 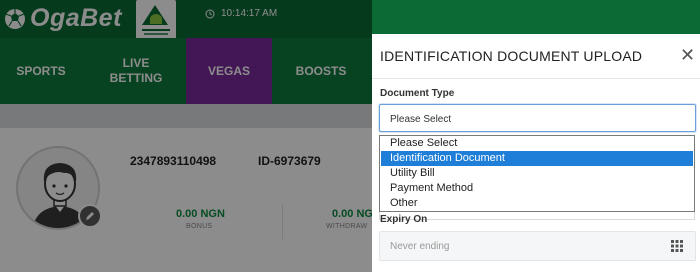 What do you see at coordinates (421, 119) in the screenshot?
I see `select-value: Please Select` at bounding box center [421, 119].